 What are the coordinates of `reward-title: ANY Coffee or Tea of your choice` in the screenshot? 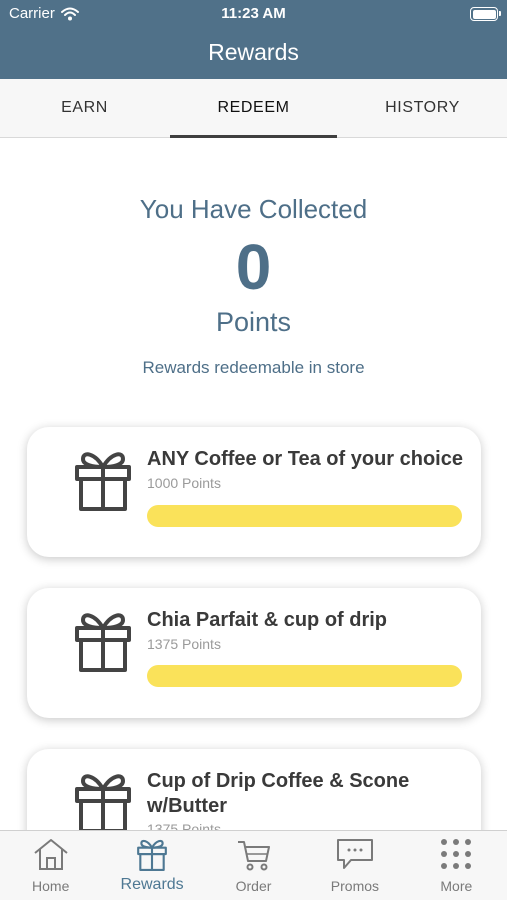 It's located at (305, 459).